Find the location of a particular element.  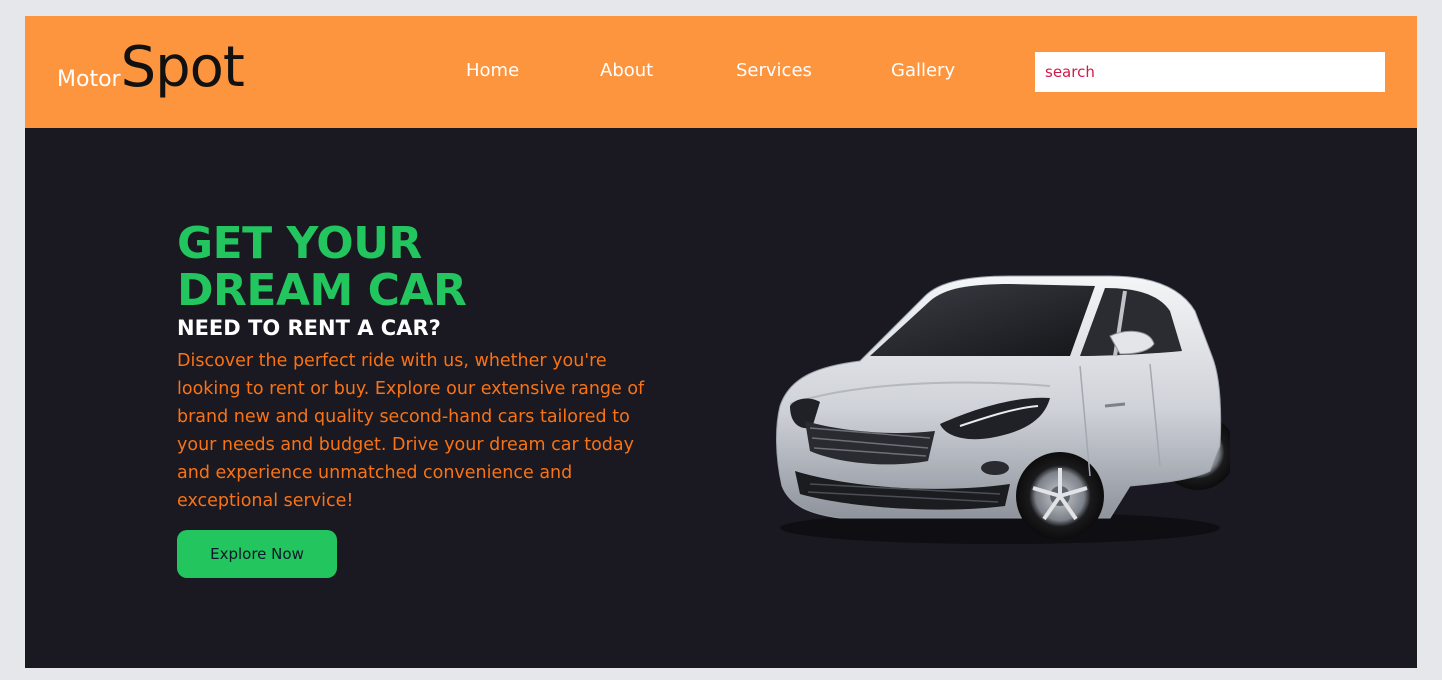

hero-title-line1: GET YOUR is located at coordinates (299, 243).